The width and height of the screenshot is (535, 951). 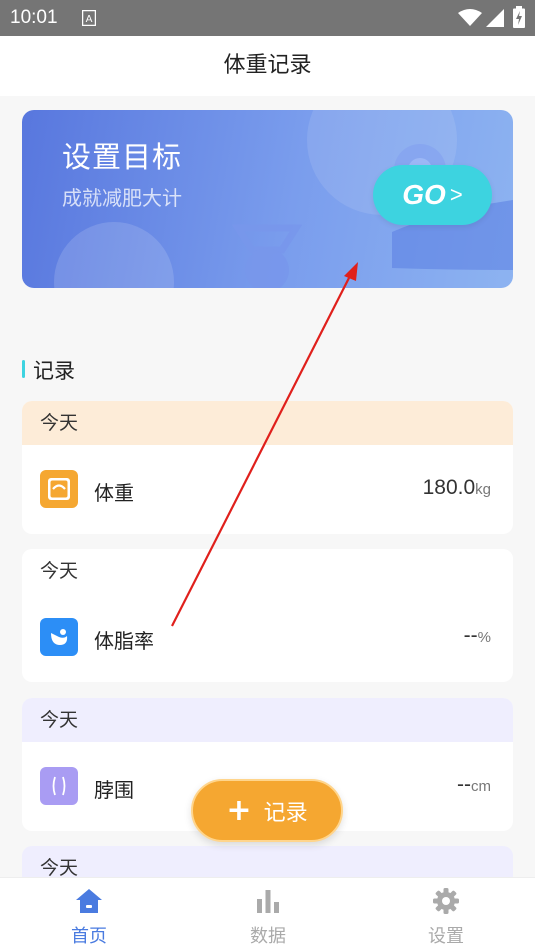 I want to click on add-record-button: + 记录, so click(x=267, y=810).